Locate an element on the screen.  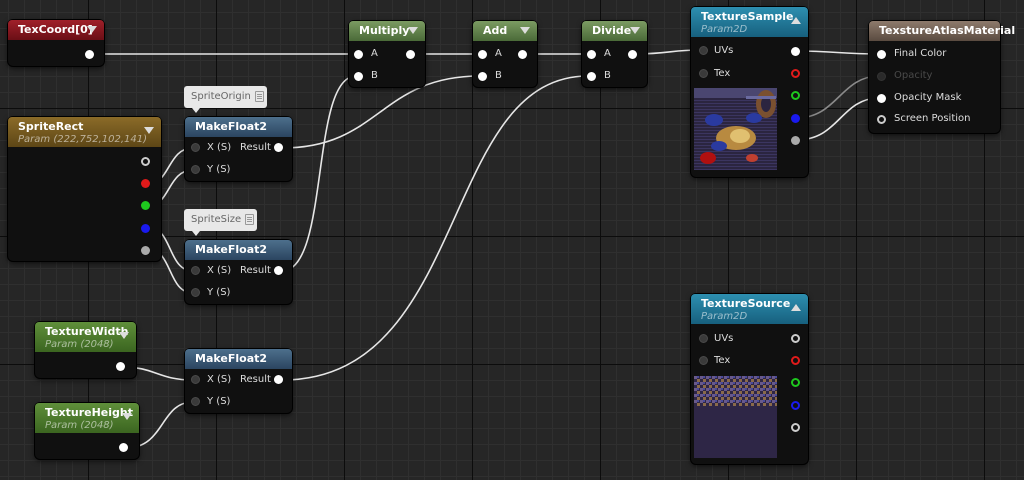
node-title: MakeFloat2 is located at coordinates (231, 126).